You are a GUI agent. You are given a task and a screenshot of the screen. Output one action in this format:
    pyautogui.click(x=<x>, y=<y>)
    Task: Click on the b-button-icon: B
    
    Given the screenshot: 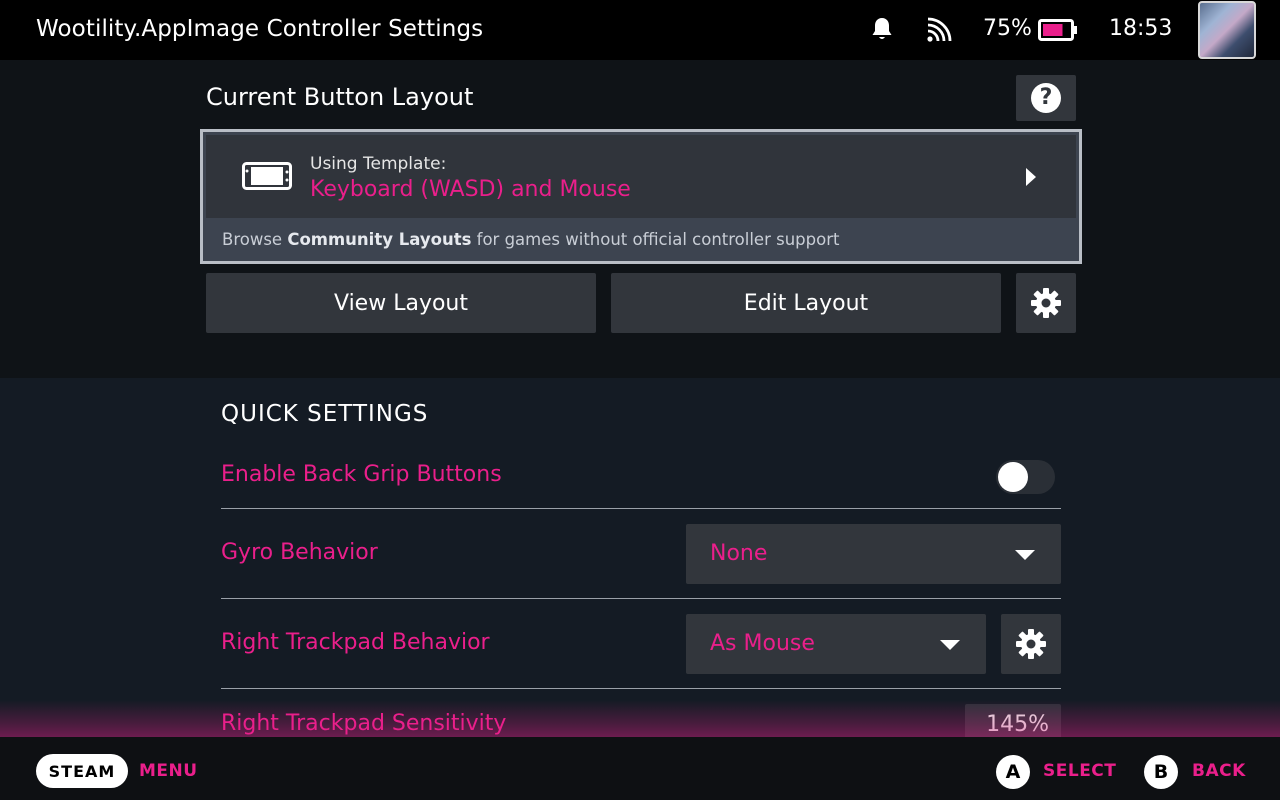 What is the action you would take?
    pyautogui.click(x=1161, y=772)
    